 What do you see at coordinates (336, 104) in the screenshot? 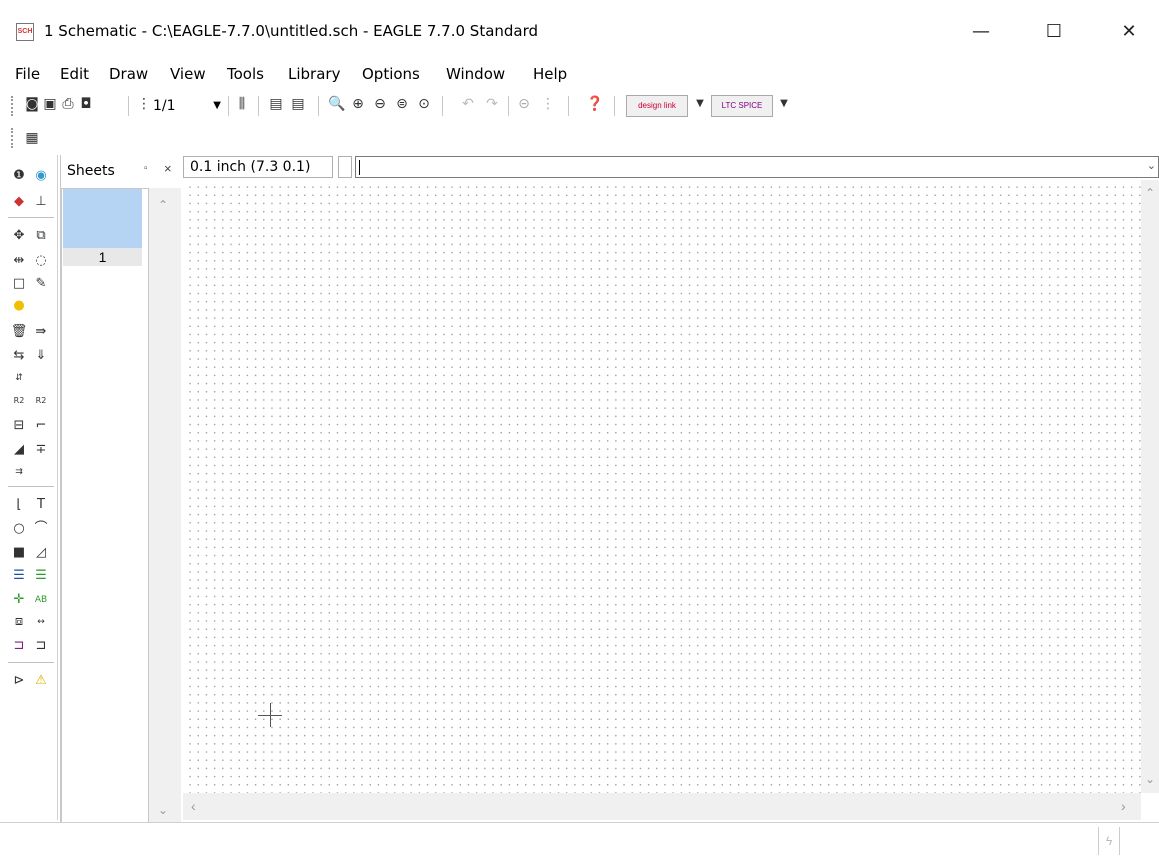
I see `zoom-fit-icon: 🔍` at bounding box center [336, 104].